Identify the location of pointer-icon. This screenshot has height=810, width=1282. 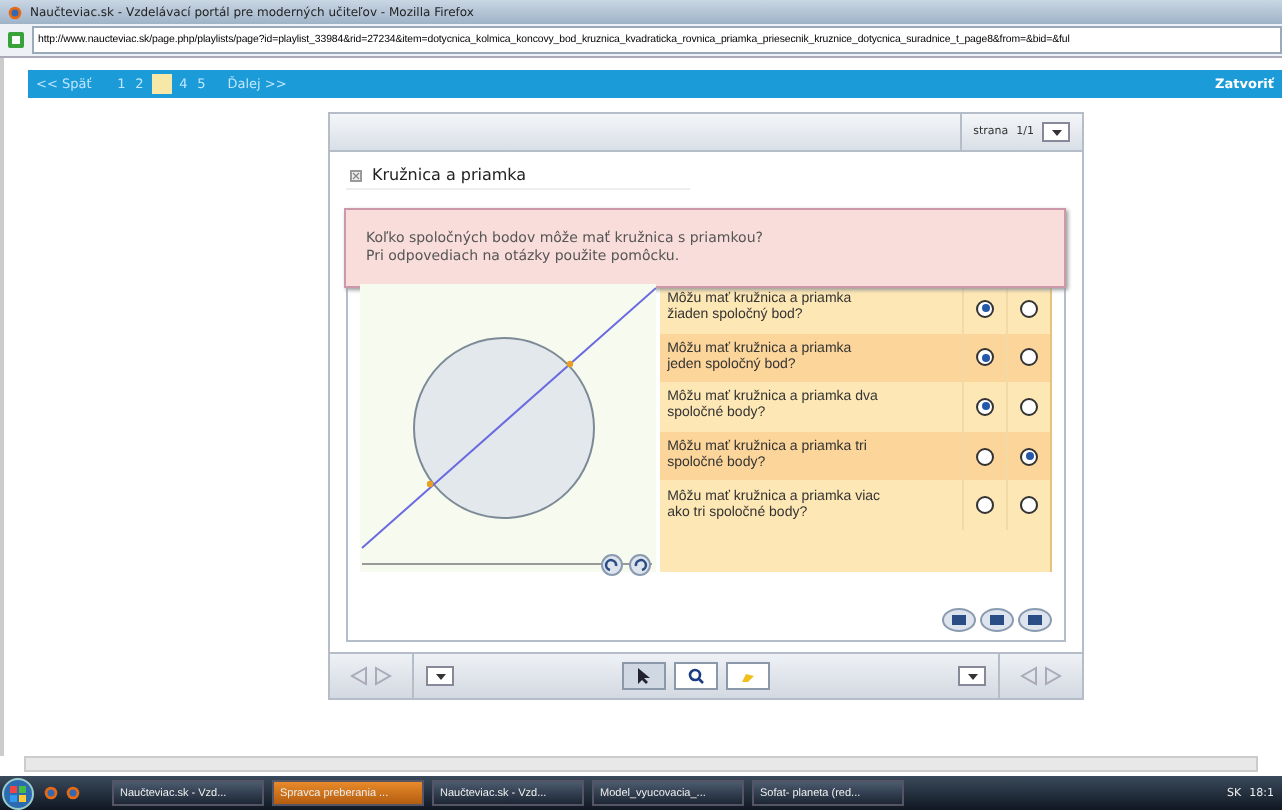
(644, 676).